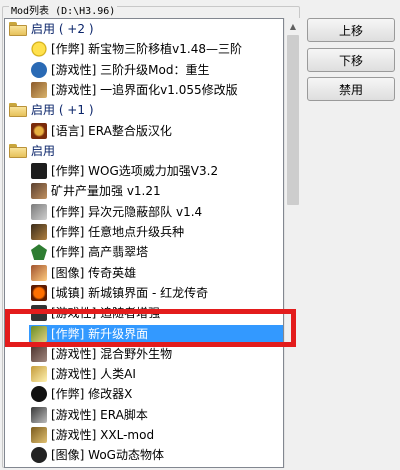 The image size is (400, 470). I want to click on tree-label: [作弊] 高产翡翠塔, so click(100, 252).